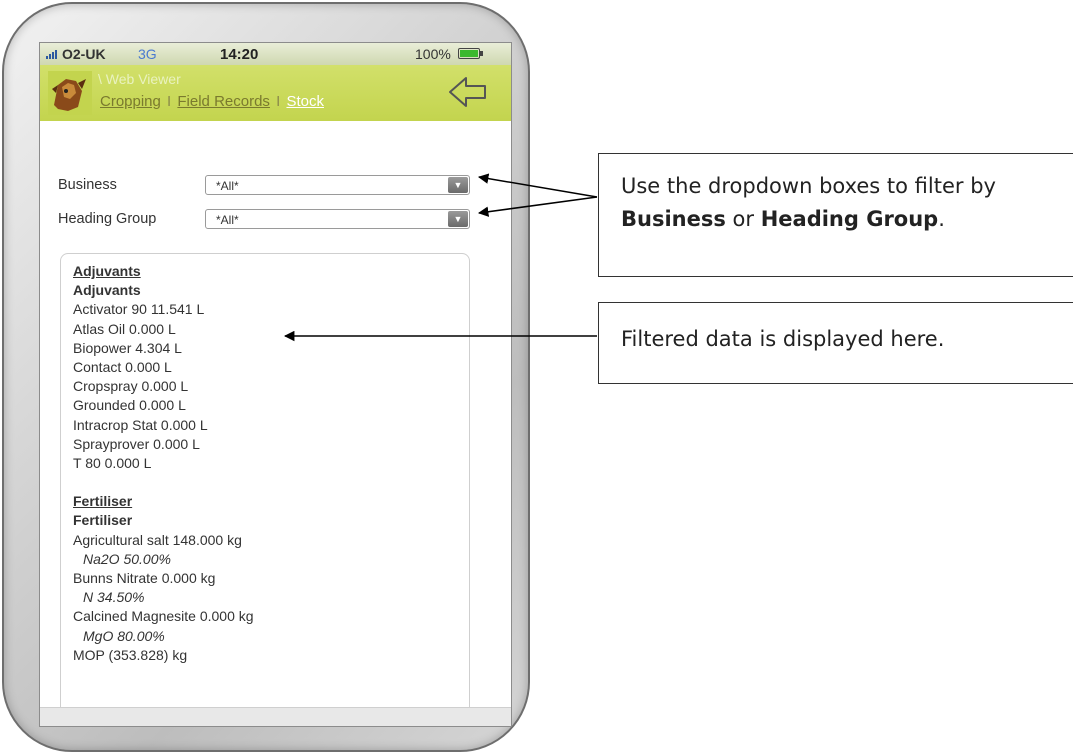  Describe the element at coordinates (107, 290) in the screenshot. I see `group-heading: Adjuvants` at that location.